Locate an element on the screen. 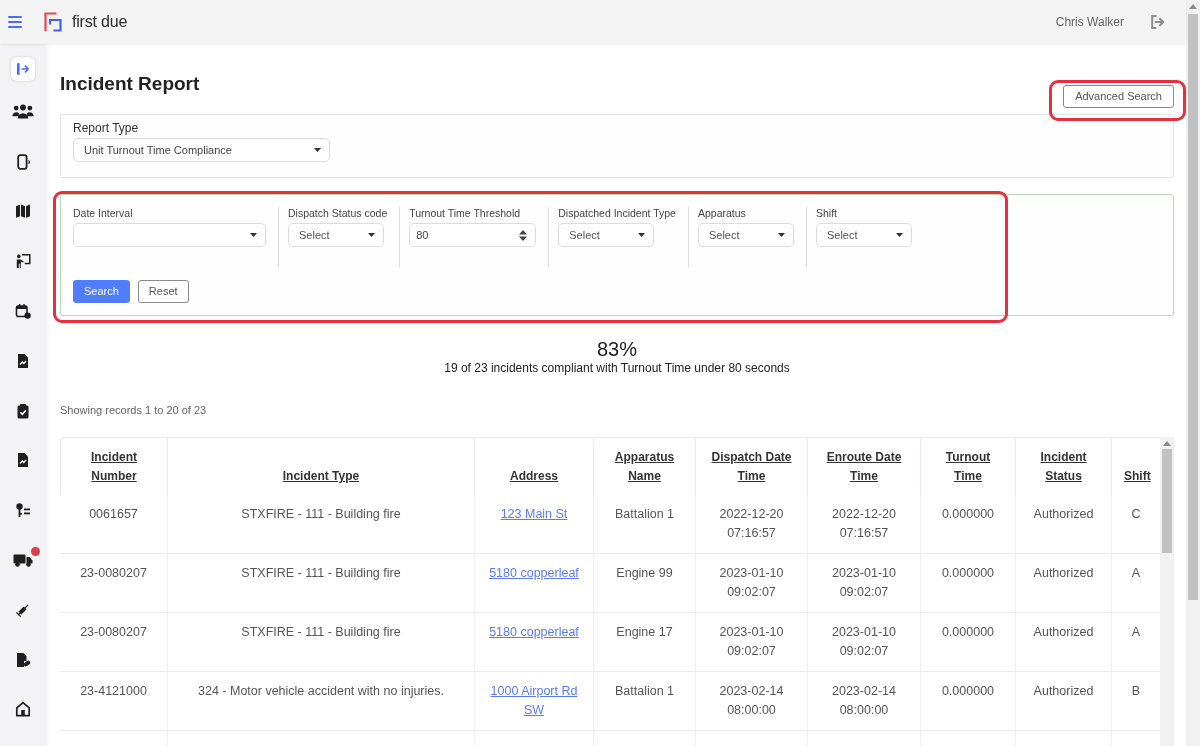  column-header: Dispatch Date Time is located at coordinates (752, 466).